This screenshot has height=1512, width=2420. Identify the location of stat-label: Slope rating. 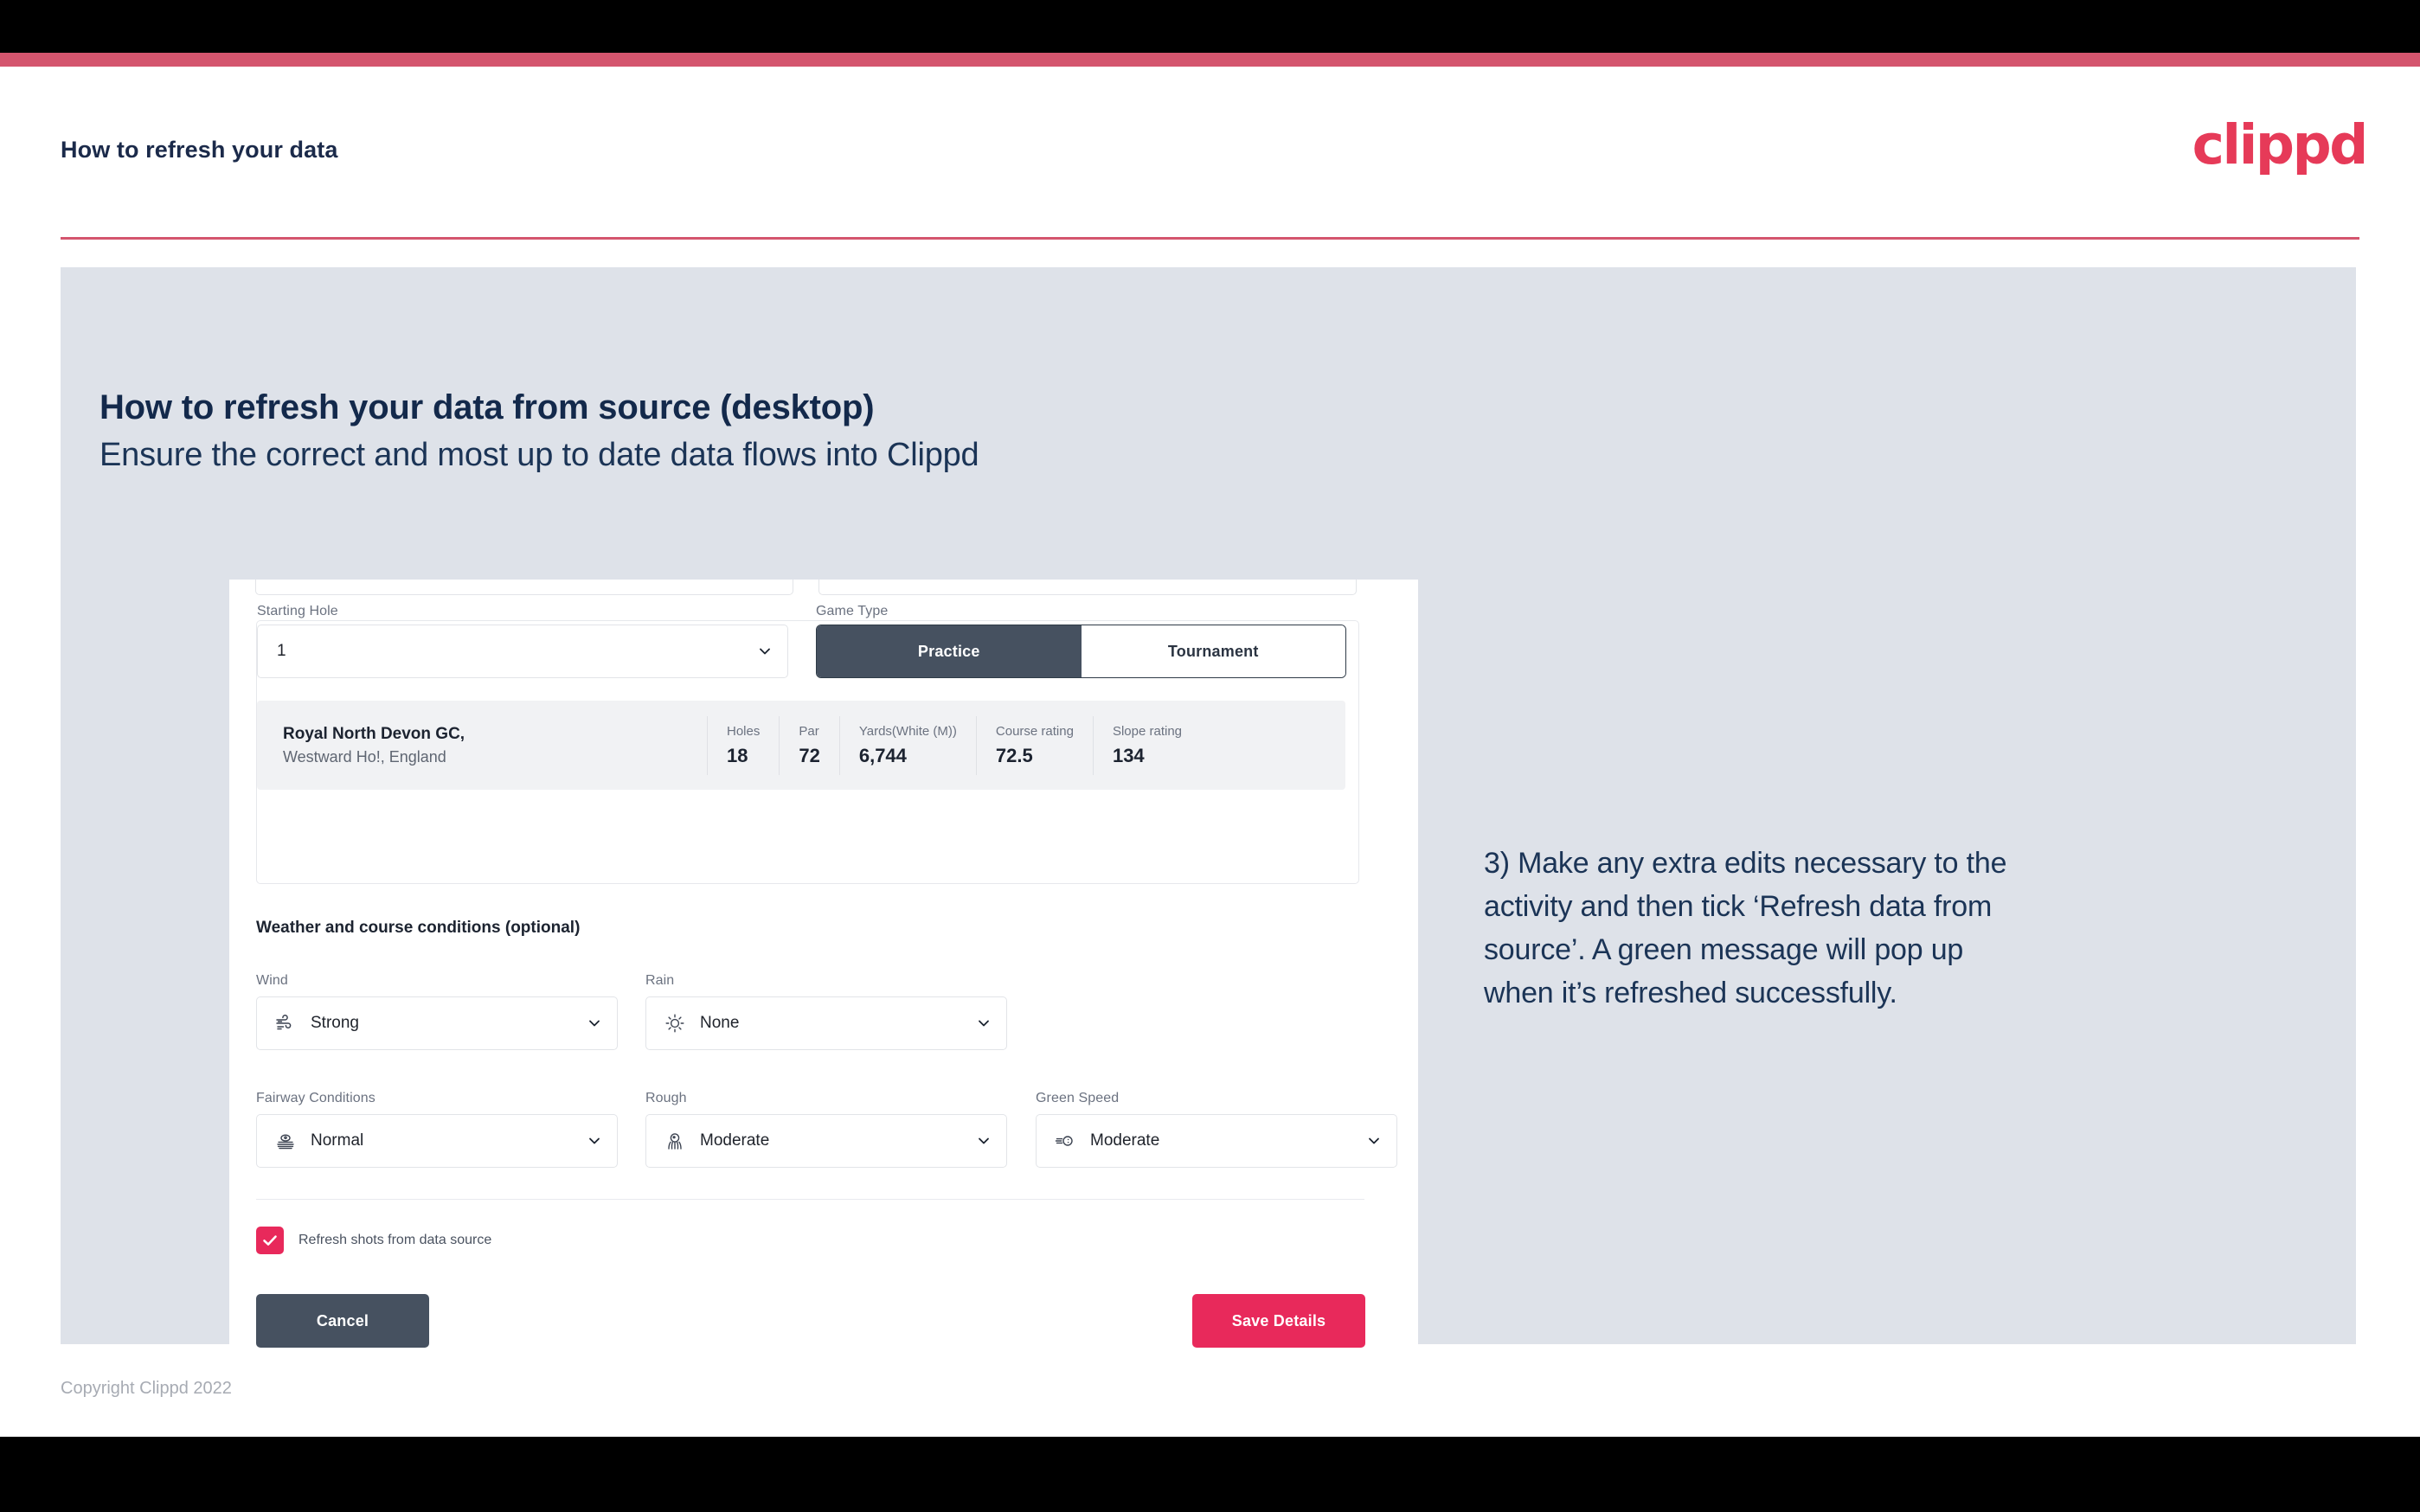
(1147, 731).